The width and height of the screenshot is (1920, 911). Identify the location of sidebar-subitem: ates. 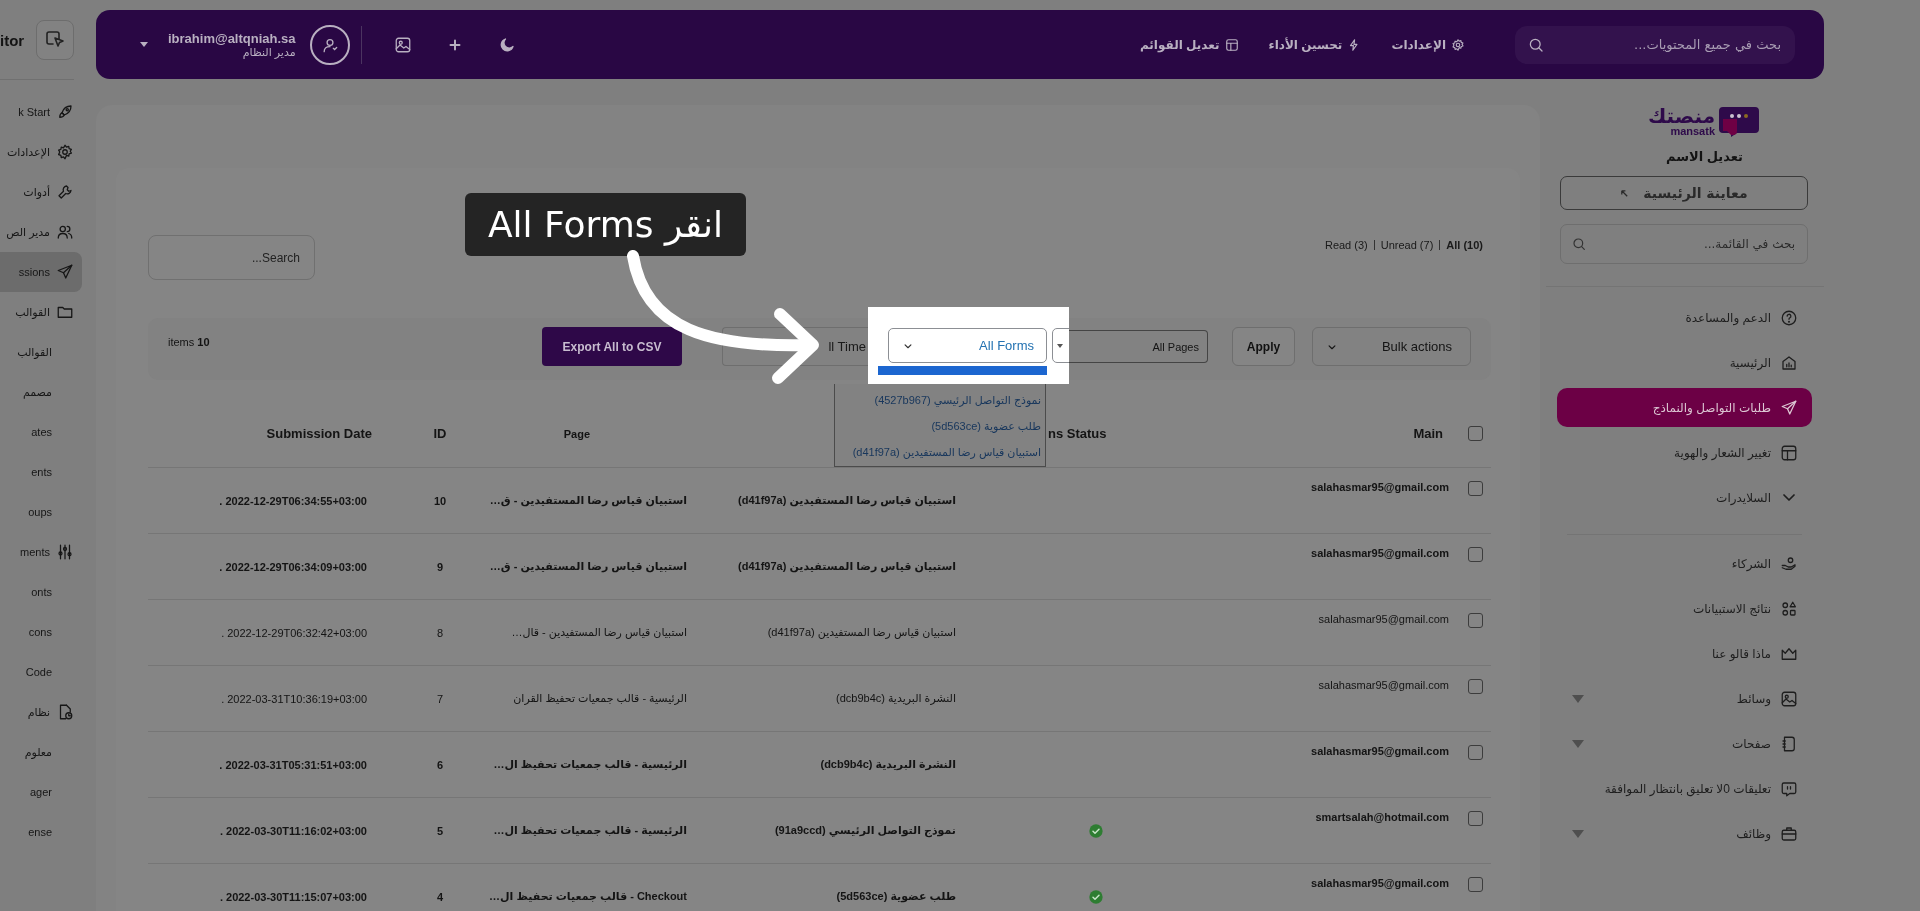
(41, 432).